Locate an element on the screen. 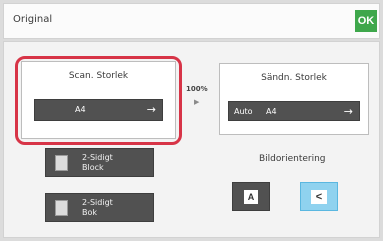 The image size is (383, 241). ok-button: OK is located at coordinates (366, 21).